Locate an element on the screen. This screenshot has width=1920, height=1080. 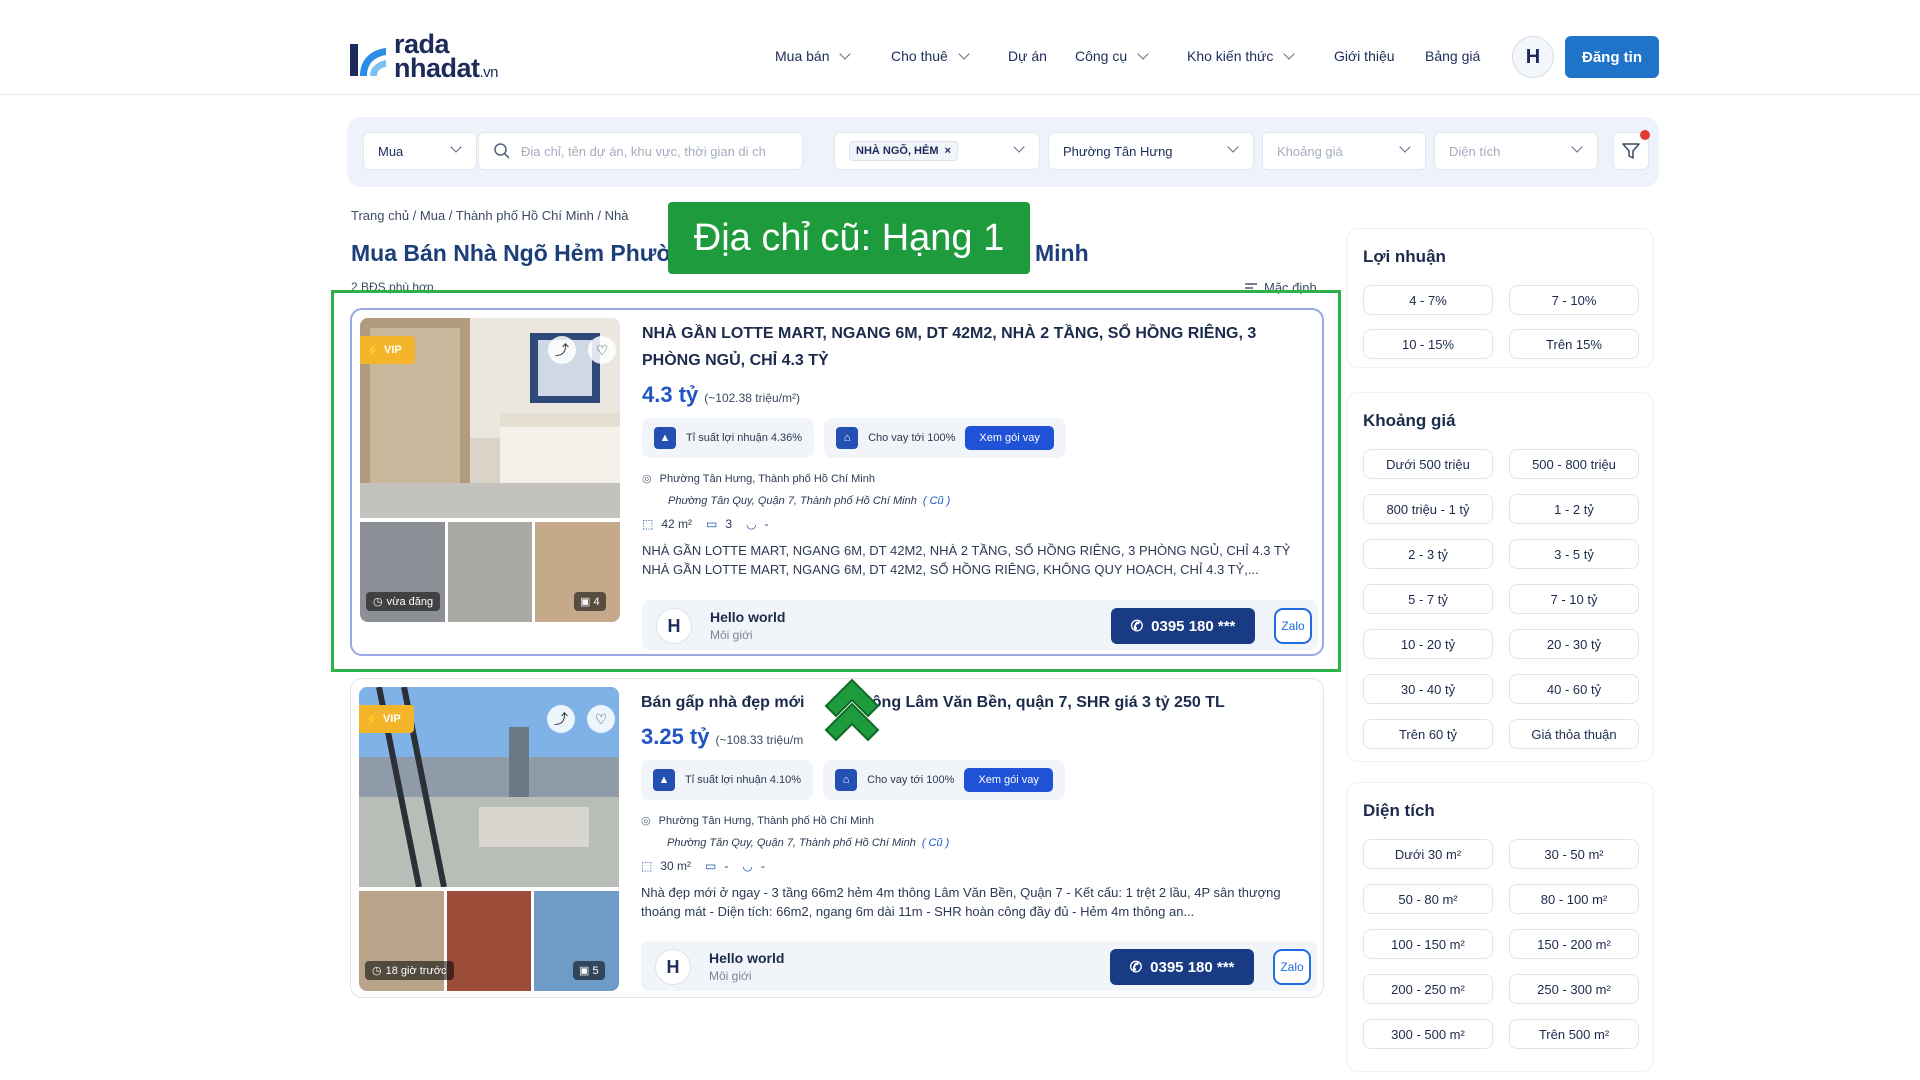
close-icon: × is located at coordinates (948, 151).